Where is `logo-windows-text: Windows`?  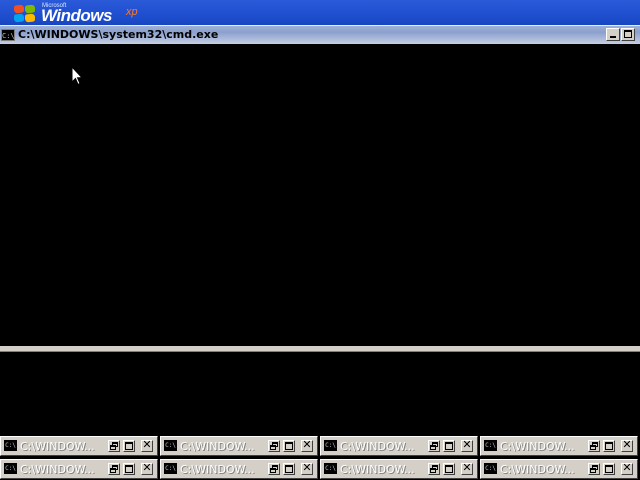 logo-windows-text: Windows is located at coordinates (76, 15).